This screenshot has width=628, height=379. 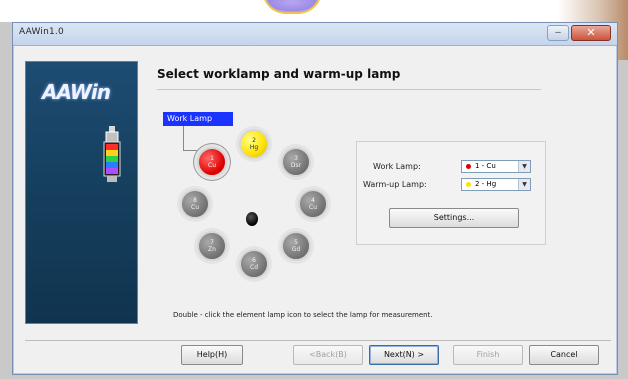 What do you see at coordinates (591, 33) in the screenshot?
I see `close-button: ✕` at bounding box center [591, 33].